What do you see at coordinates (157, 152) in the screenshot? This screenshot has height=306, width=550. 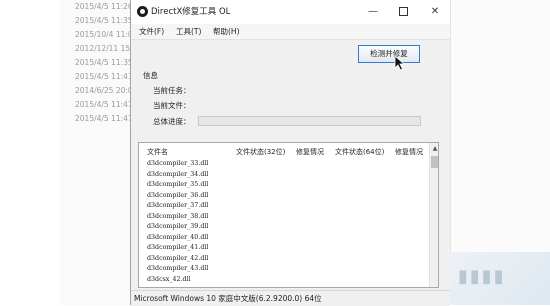 I see `column-header-filename: 文件名` at bounding box center [157, 152].